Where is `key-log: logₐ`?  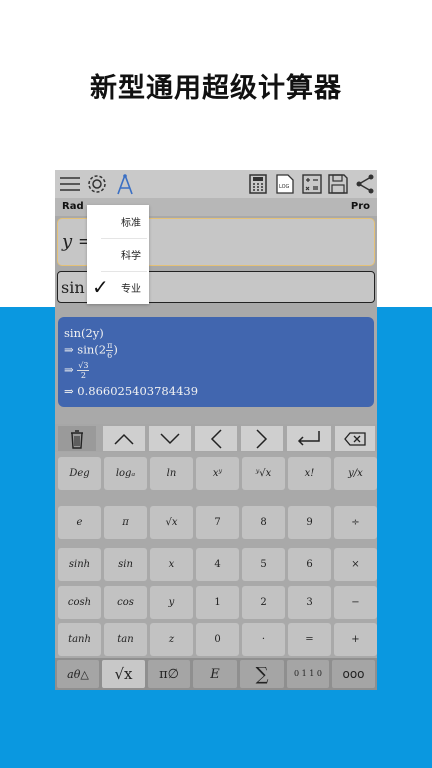
key-log: logₐ is located at coordinates (125, 473).